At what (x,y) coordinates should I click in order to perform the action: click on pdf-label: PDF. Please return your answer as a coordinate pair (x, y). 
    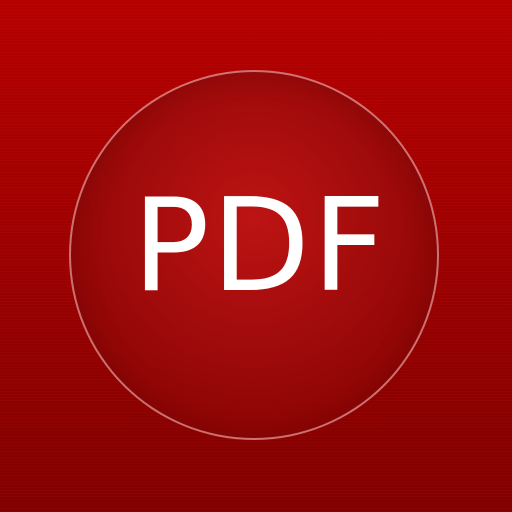
    Looking at the image, I should click on (260, 246).